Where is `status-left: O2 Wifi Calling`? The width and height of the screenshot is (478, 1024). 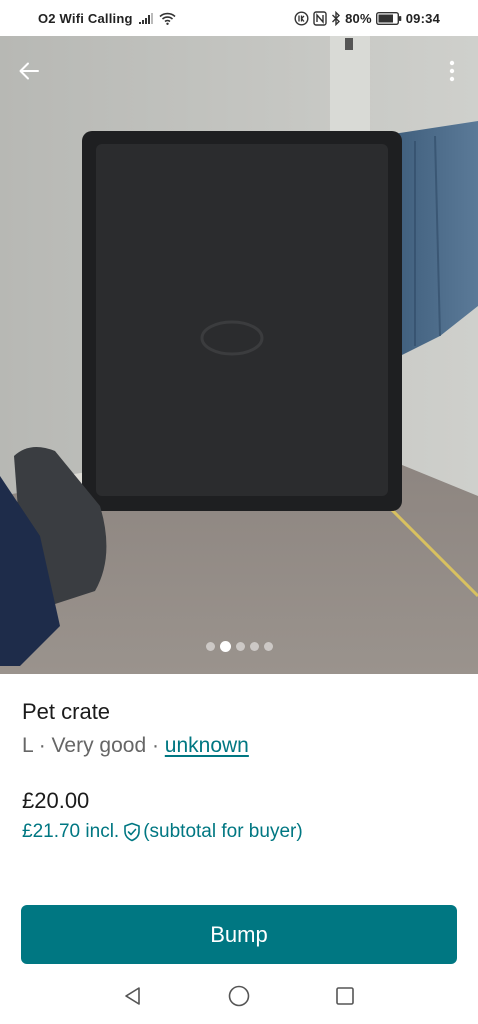
status-left: O2 Wifi Calling is located at coordinates (107, 18).